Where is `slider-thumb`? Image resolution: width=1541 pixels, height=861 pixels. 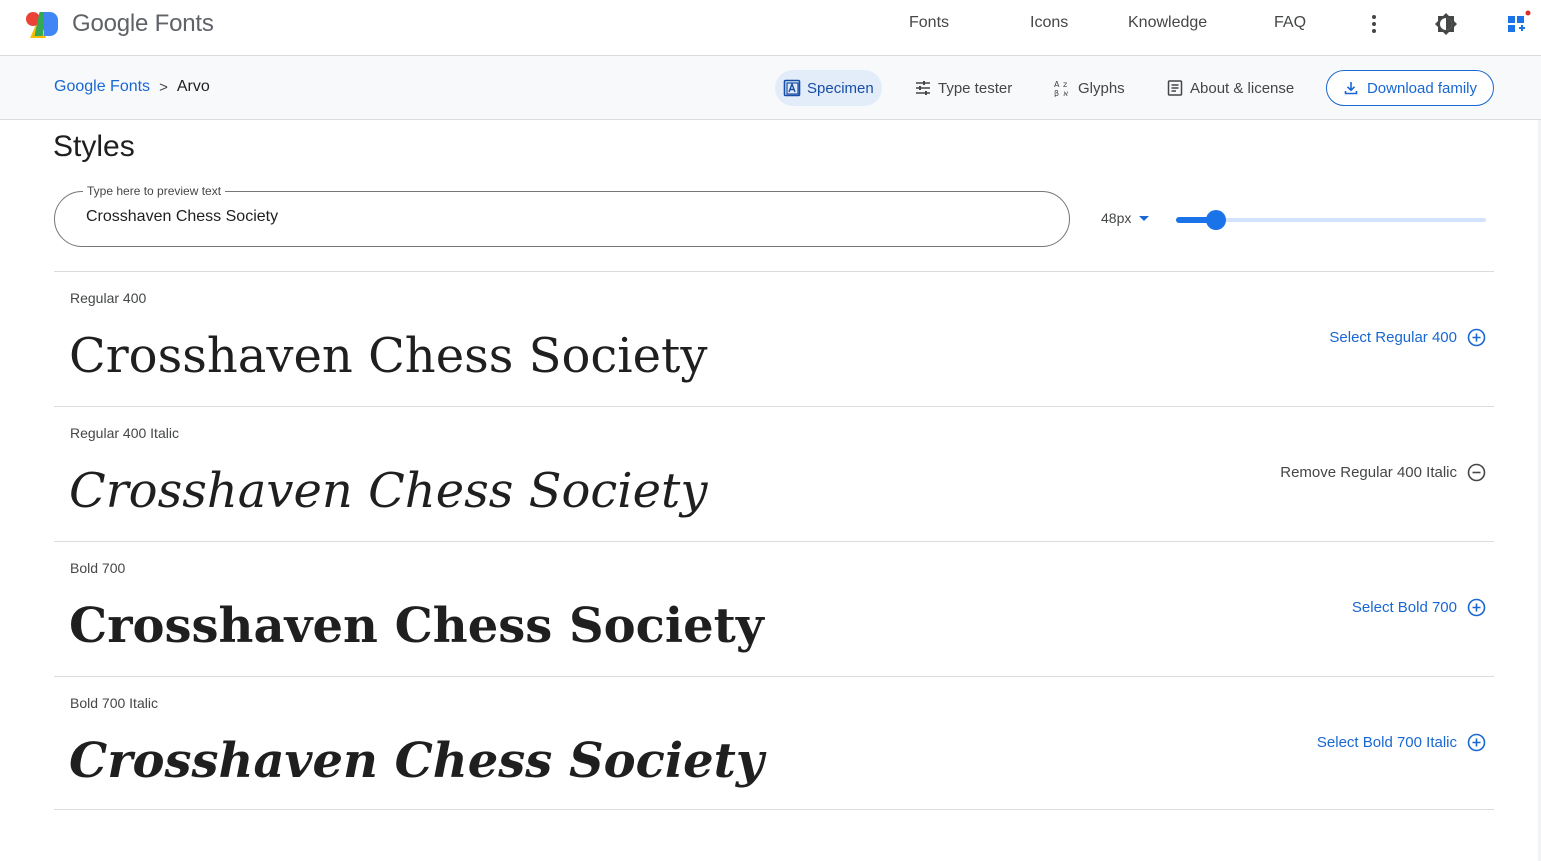
slider-thumb is located at coordinates (1216, 220).